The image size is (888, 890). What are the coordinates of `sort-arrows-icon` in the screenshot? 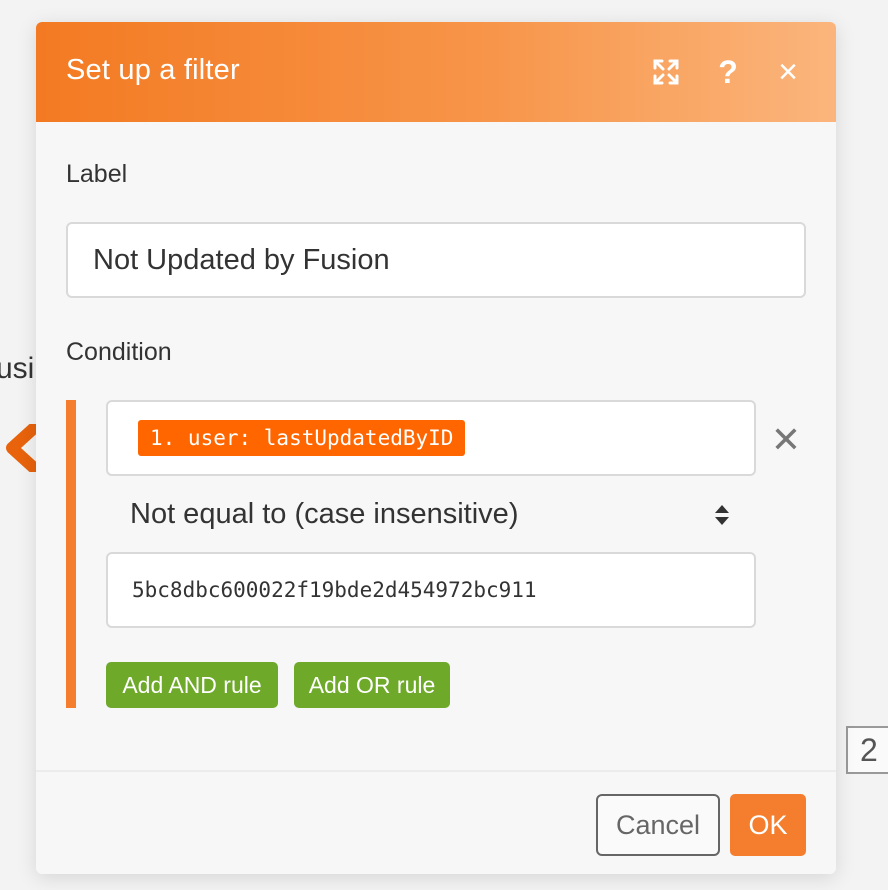 It's located at (722, 515).